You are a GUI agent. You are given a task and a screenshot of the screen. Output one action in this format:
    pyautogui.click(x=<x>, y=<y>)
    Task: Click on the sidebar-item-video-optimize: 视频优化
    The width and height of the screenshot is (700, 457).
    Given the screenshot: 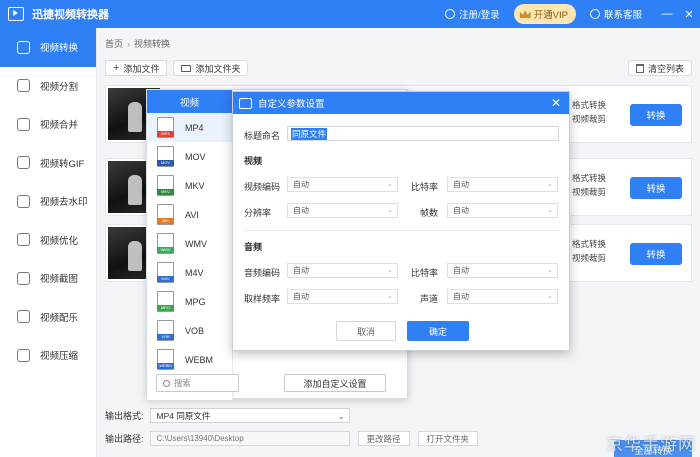 What is the action you would take?
    pyautogui.click(x=48, y=240)
    